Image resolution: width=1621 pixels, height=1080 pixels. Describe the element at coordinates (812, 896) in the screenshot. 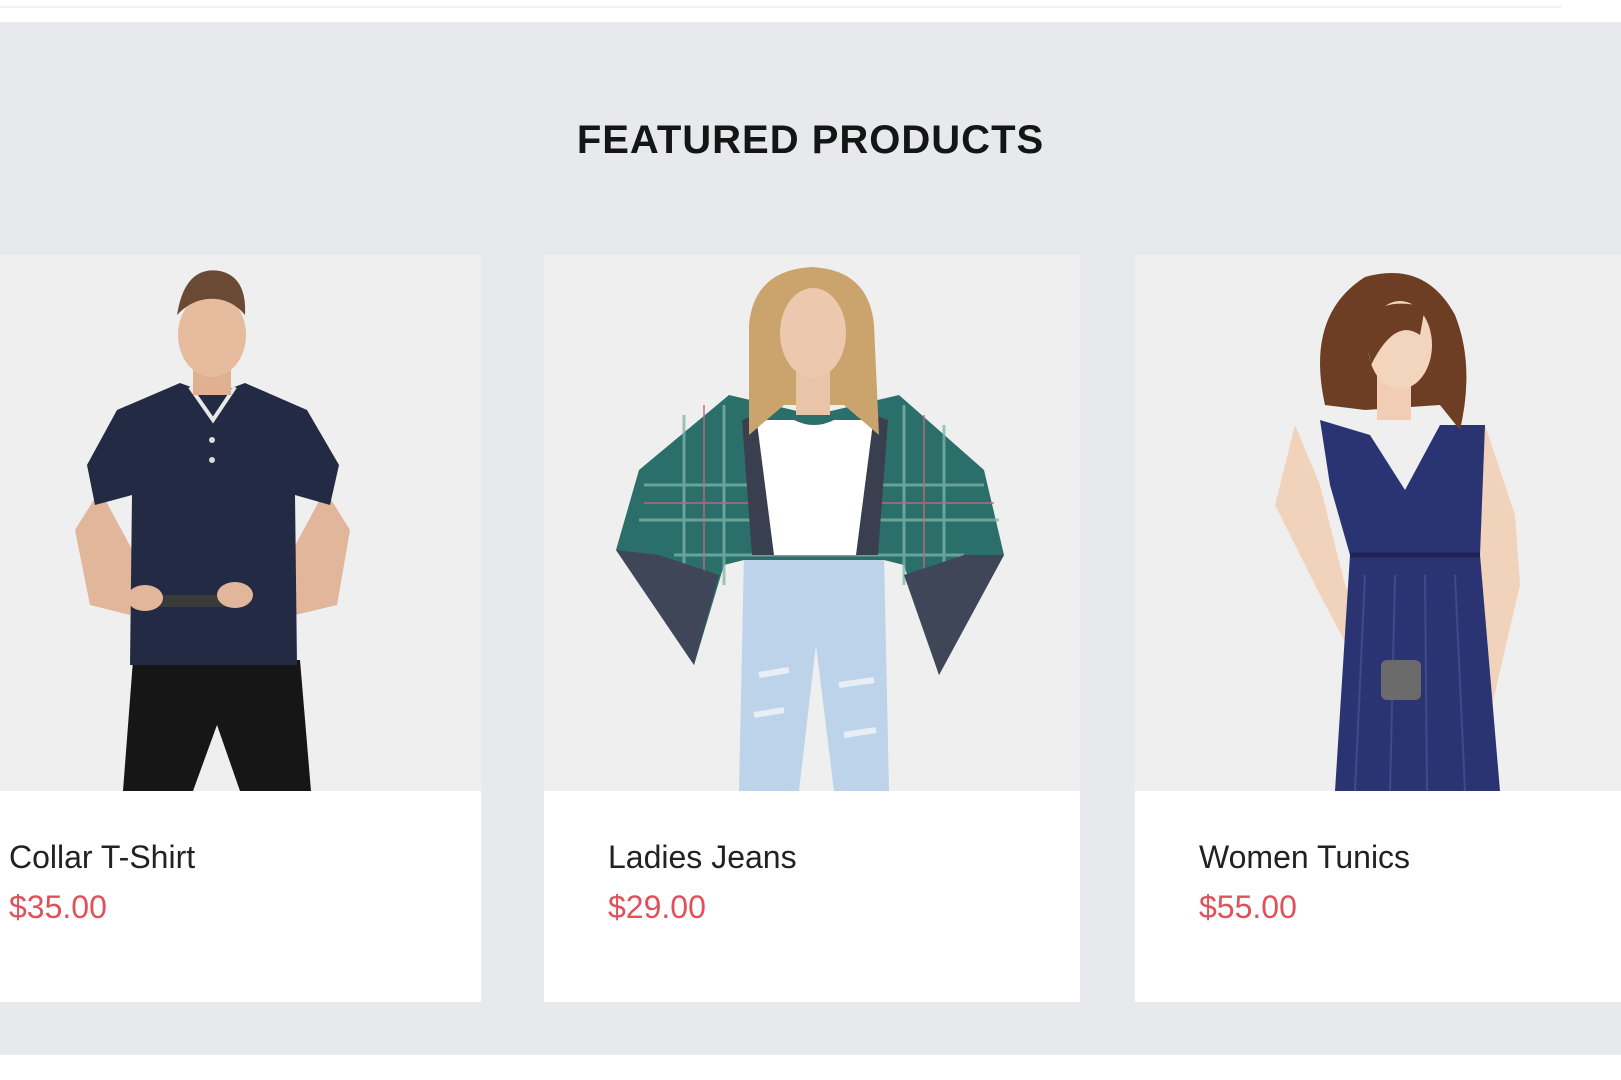

I see `product-info: Ladies Jeans $29.00` at that location.